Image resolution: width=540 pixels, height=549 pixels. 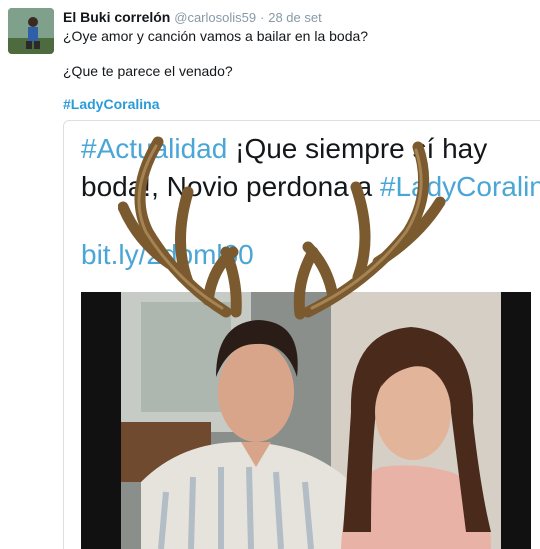 What do you see at coordinates (215, 17) in the screenshot?
I see `author-handle: @carlosolis59` at bounding box center [215, 17].